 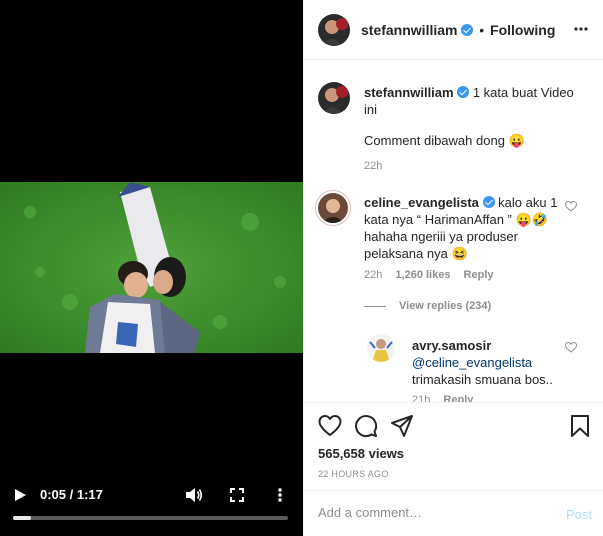 I want to click on reply-mention-link: @celine_evangelista, so click(x=472, y=362).